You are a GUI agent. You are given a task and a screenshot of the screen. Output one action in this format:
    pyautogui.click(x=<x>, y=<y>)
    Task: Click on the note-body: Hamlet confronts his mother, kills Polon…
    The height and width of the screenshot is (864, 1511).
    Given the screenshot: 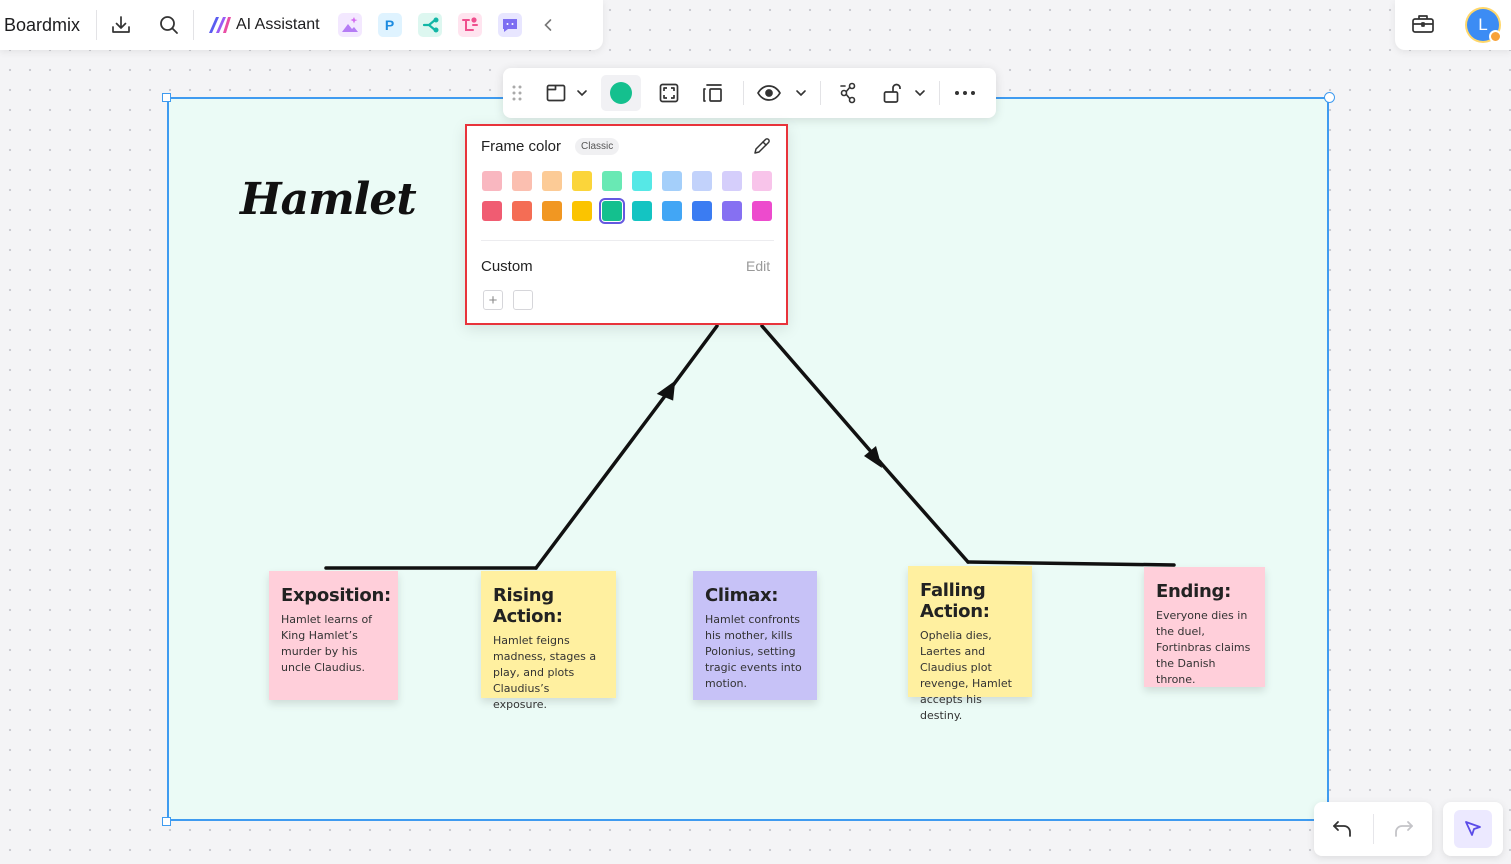 What is the action you would take?
    pyautogui.click(x=753, y=651)
    